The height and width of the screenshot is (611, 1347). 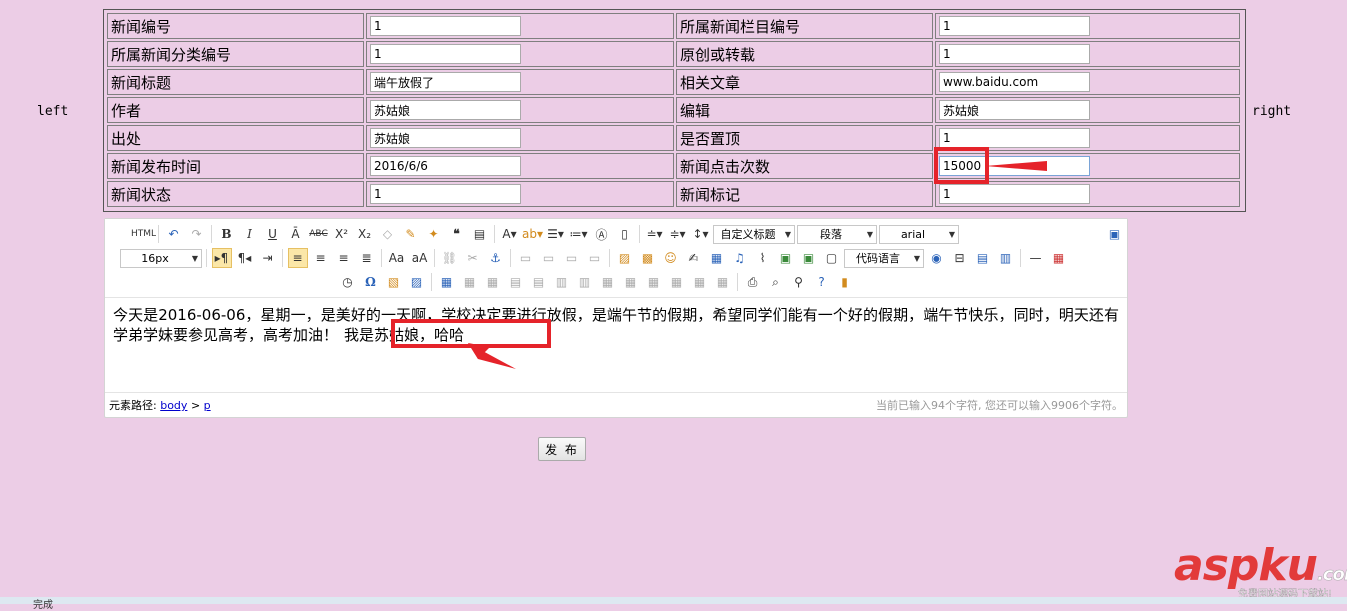 What do you see at coordinates (919, 234) in the screenshot?
I see `font-family-select: arial ▼` at bounding box center [919, 234].